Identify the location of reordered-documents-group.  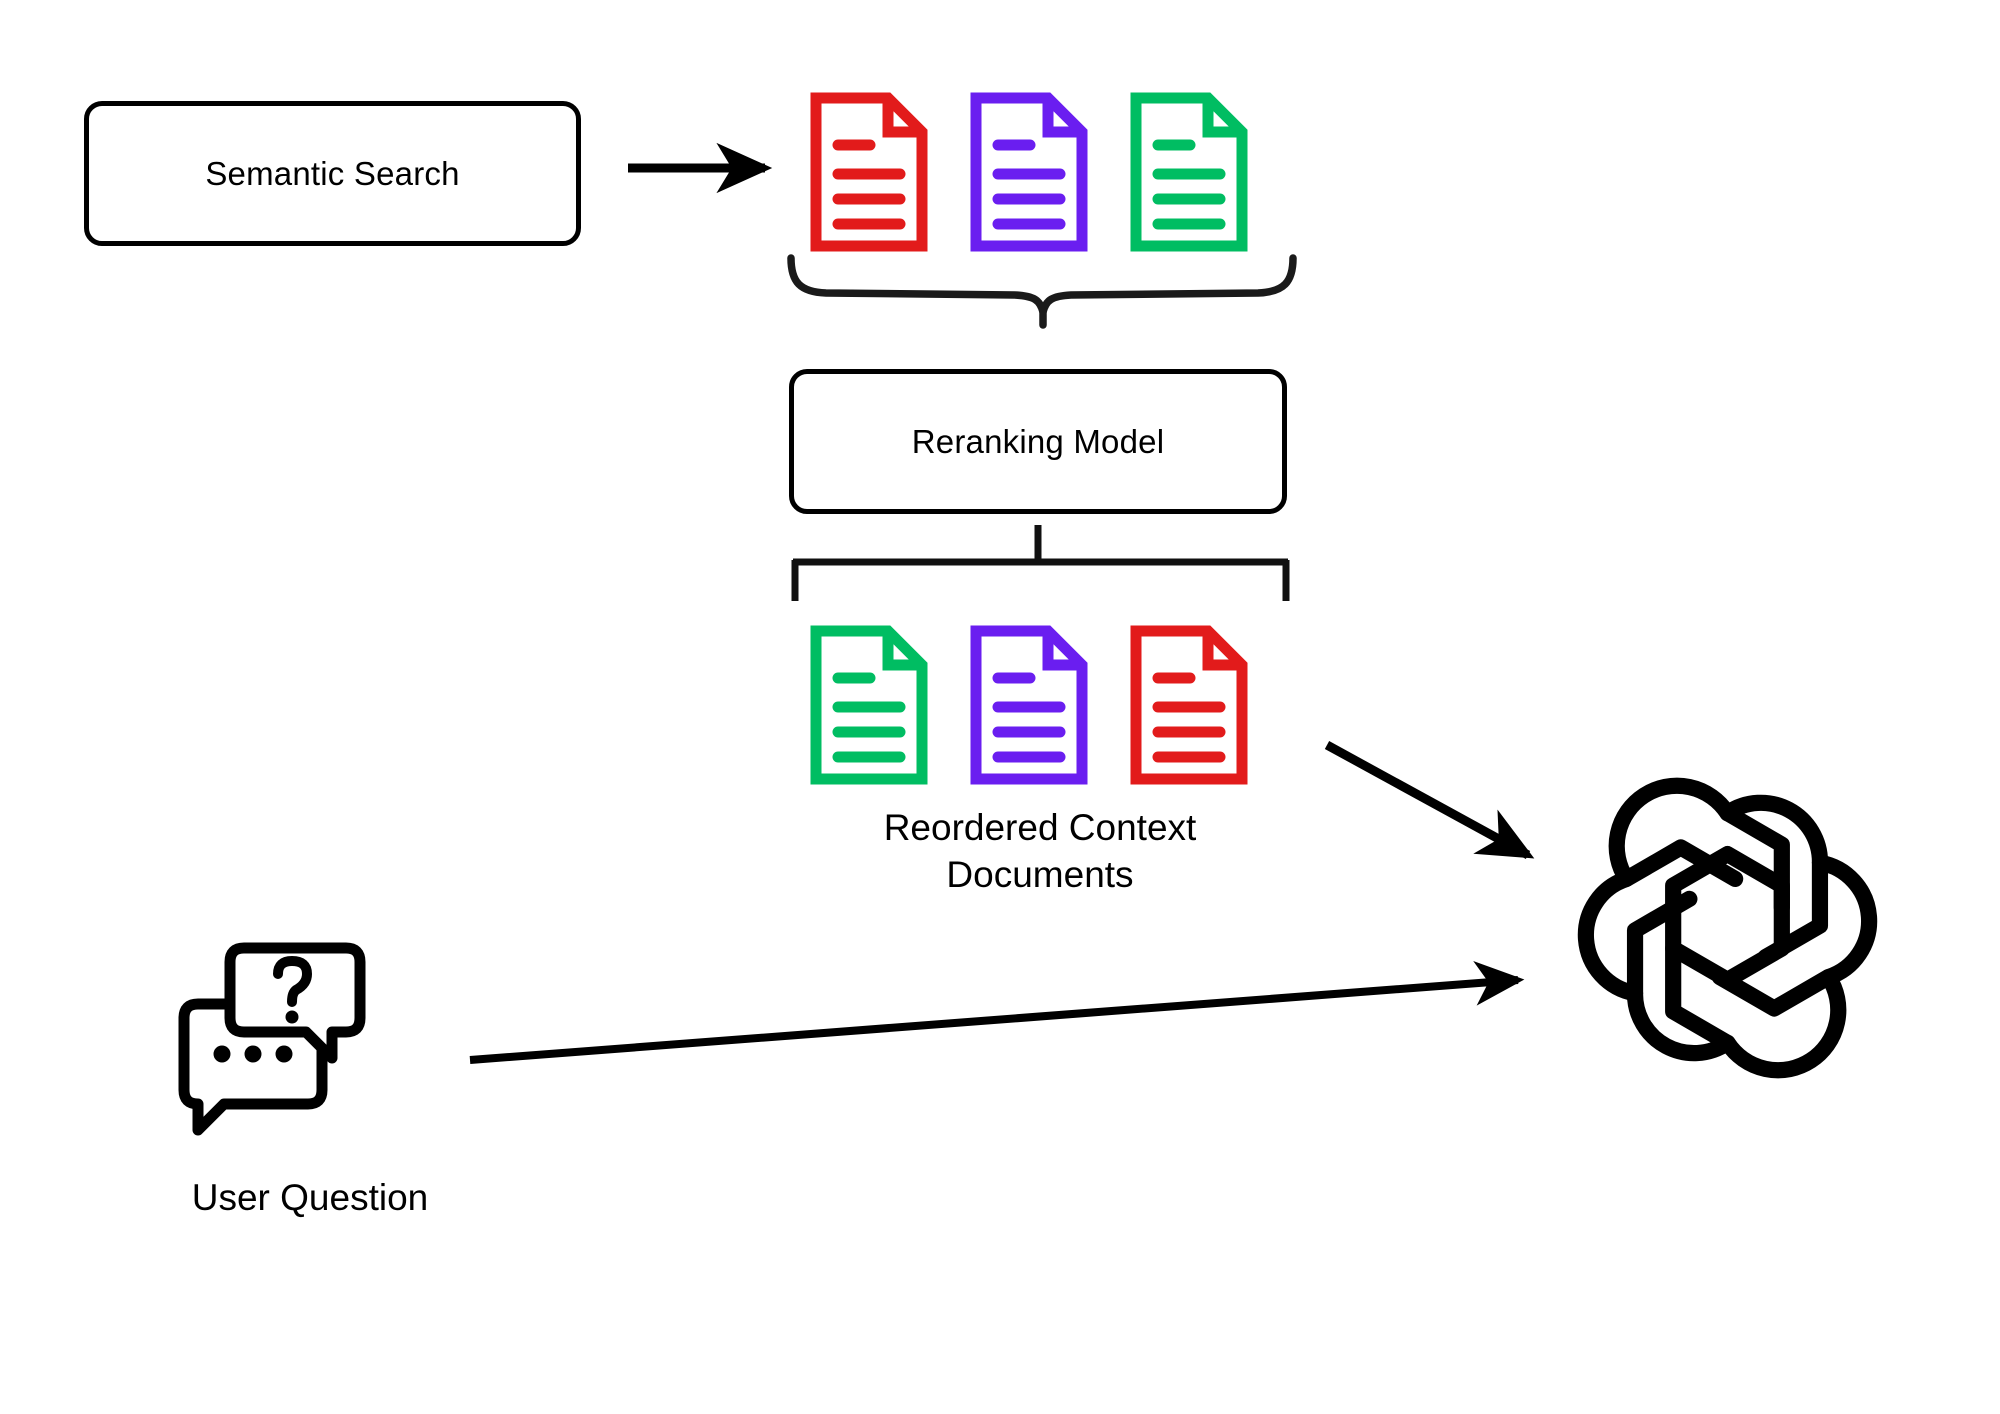
(1029, 705).